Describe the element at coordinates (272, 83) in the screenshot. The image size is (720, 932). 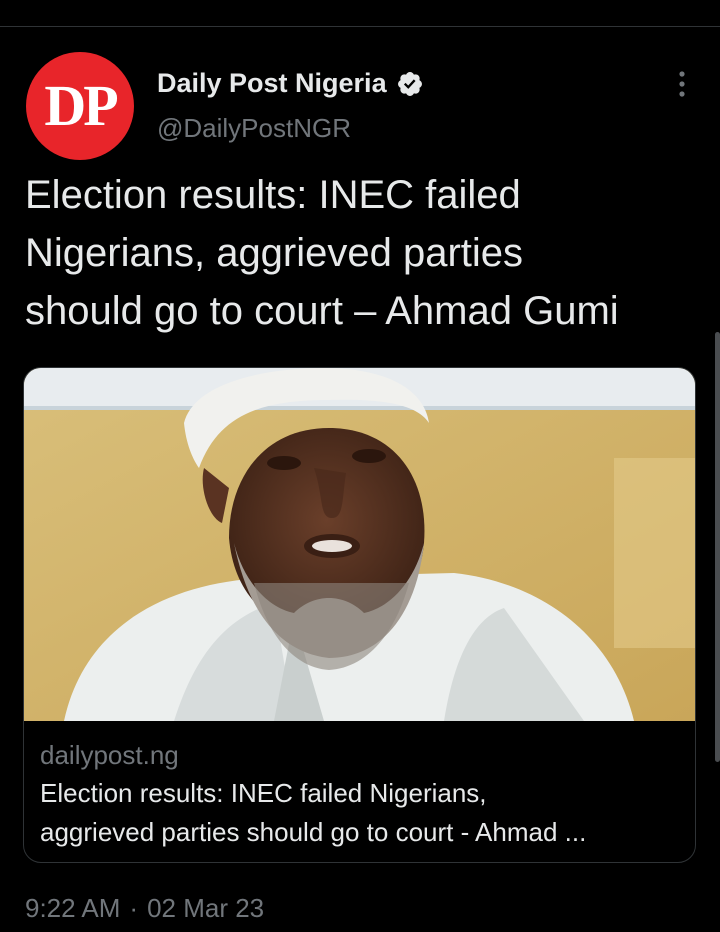
I see `display-name: Daily Post Nigeria` at that location.